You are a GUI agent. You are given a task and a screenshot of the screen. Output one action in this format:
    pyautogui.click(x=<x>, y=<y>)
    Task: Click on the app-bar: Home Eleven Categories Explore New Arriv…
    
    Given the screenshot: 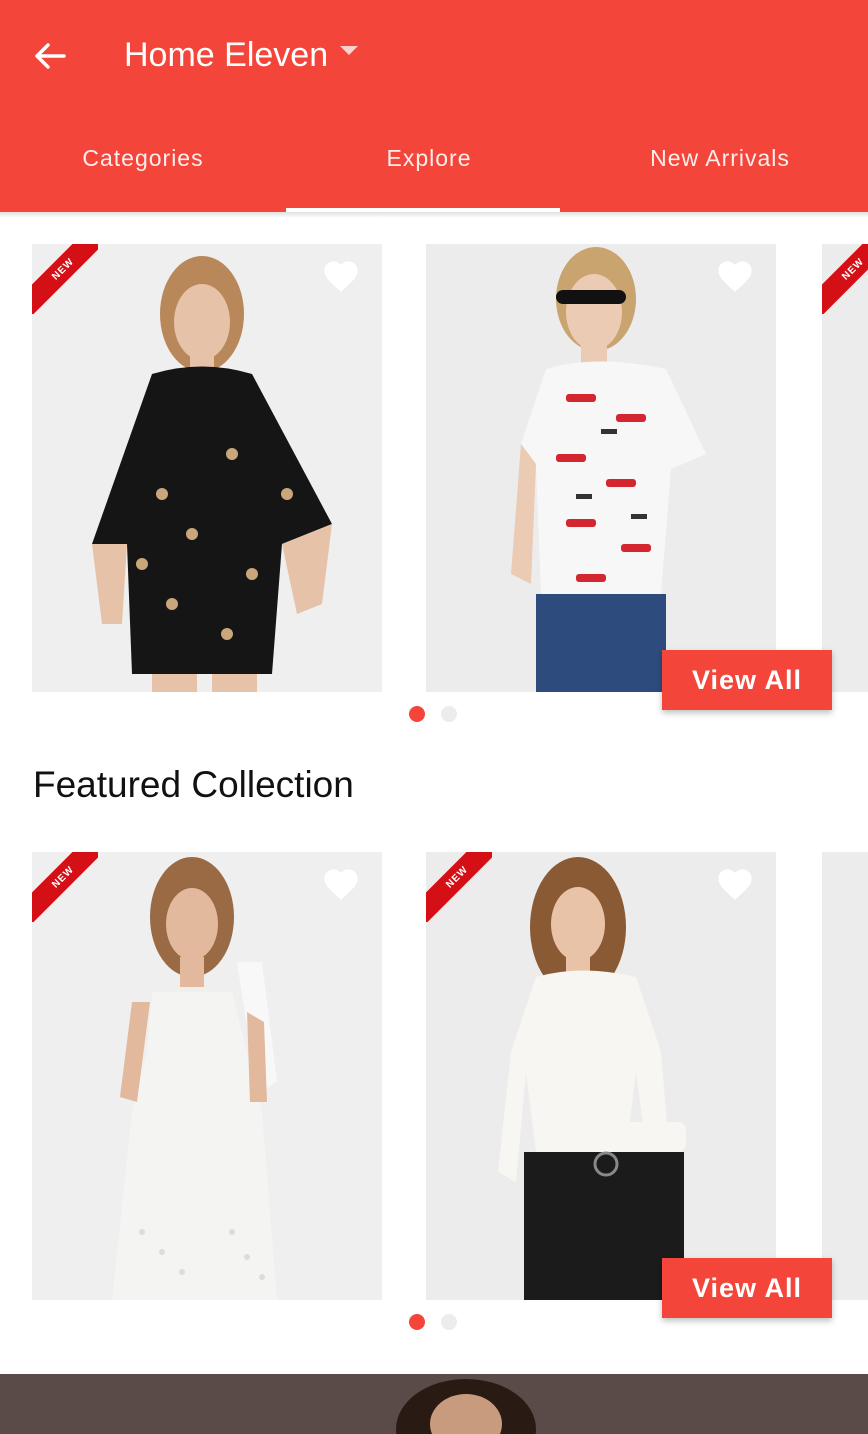 What is the action you would take?
    pyautogui.click(x=434, y=106)
    